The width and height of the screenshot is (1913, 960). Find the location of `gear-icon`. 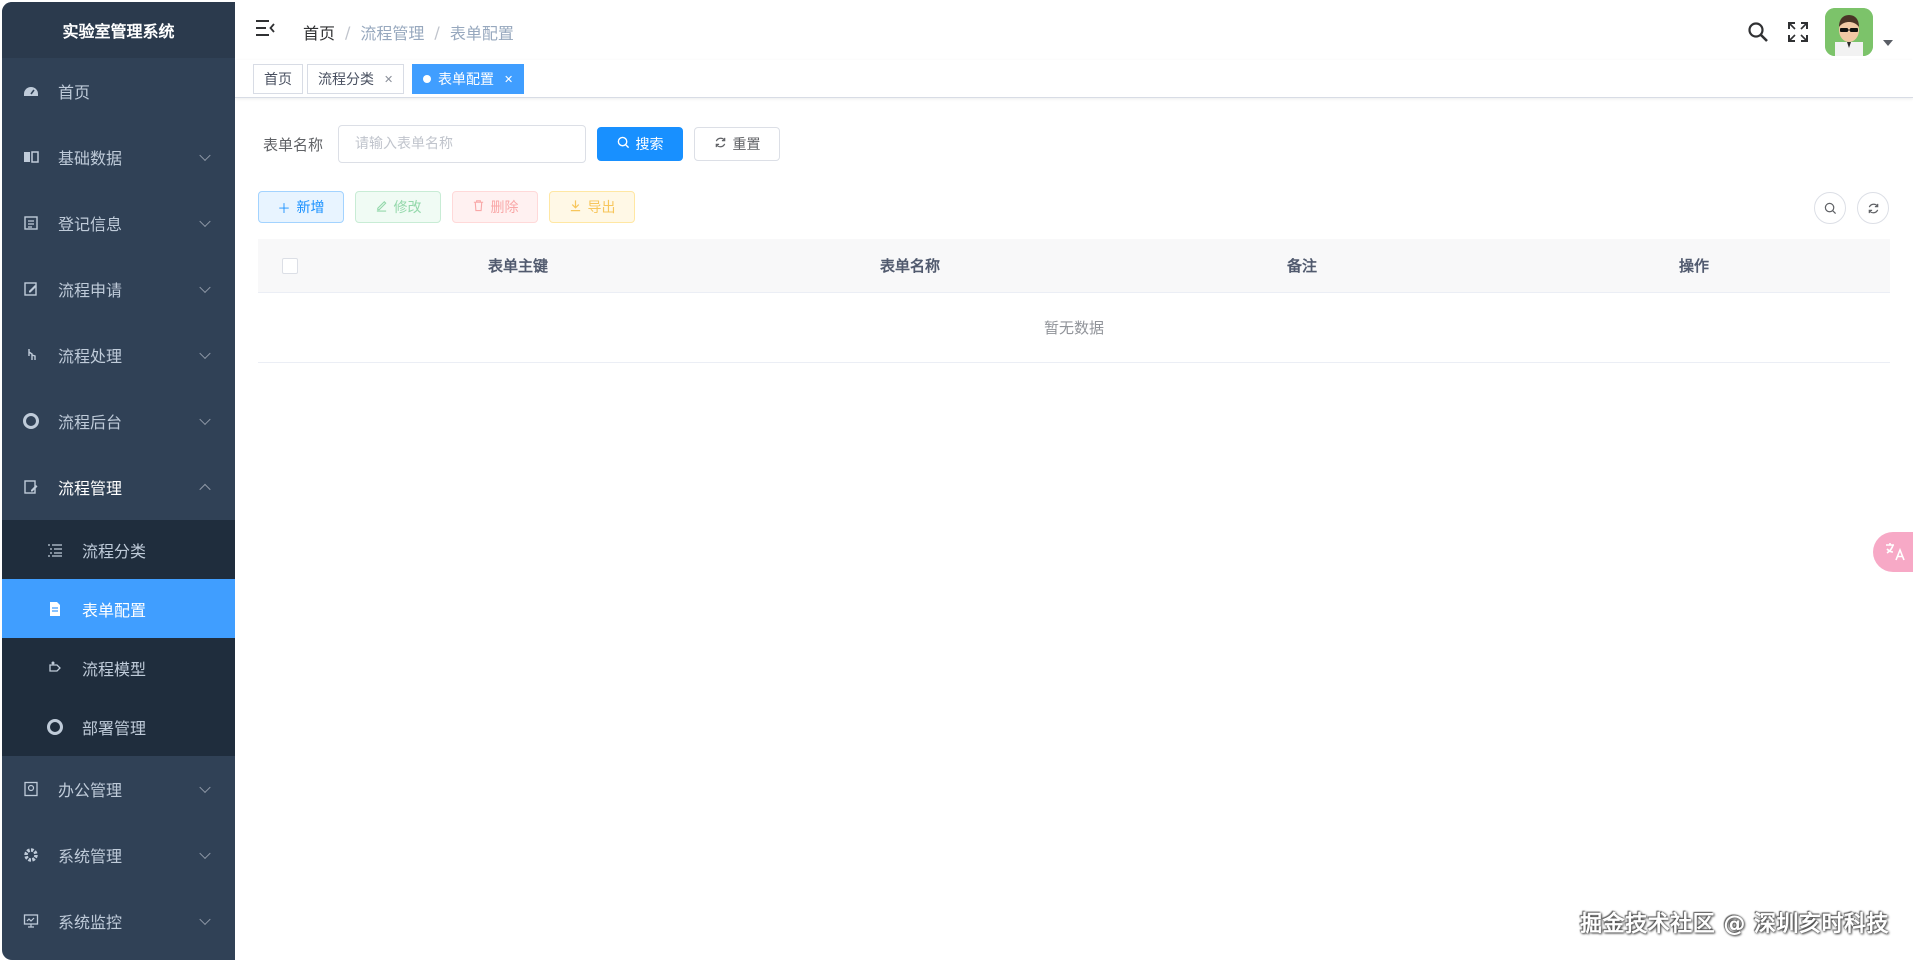

gear-icon is located at coordinates (31, 855).